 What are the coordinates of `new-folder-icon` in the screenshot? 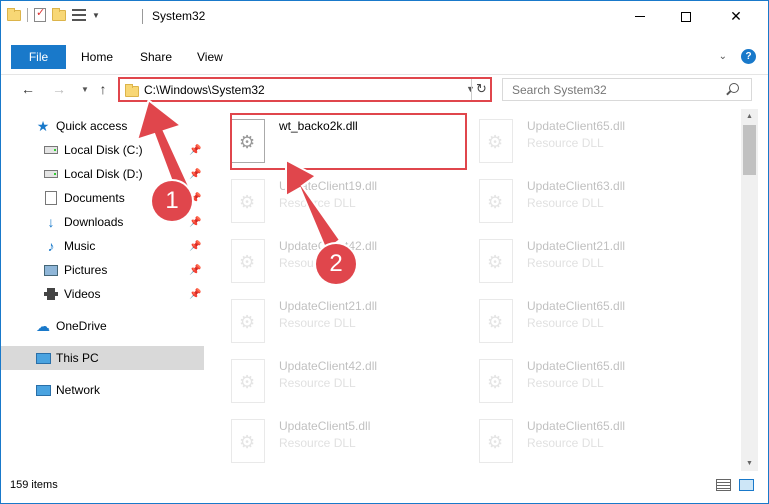 It's located at (59, 14).